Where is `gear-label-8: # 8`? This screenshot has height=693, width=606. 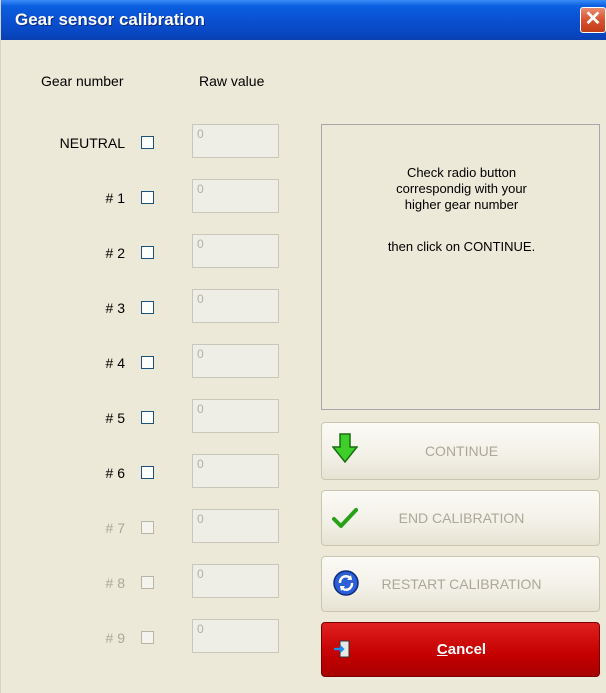 gear-label-8: # 8 is located at coordinates (115, 583).